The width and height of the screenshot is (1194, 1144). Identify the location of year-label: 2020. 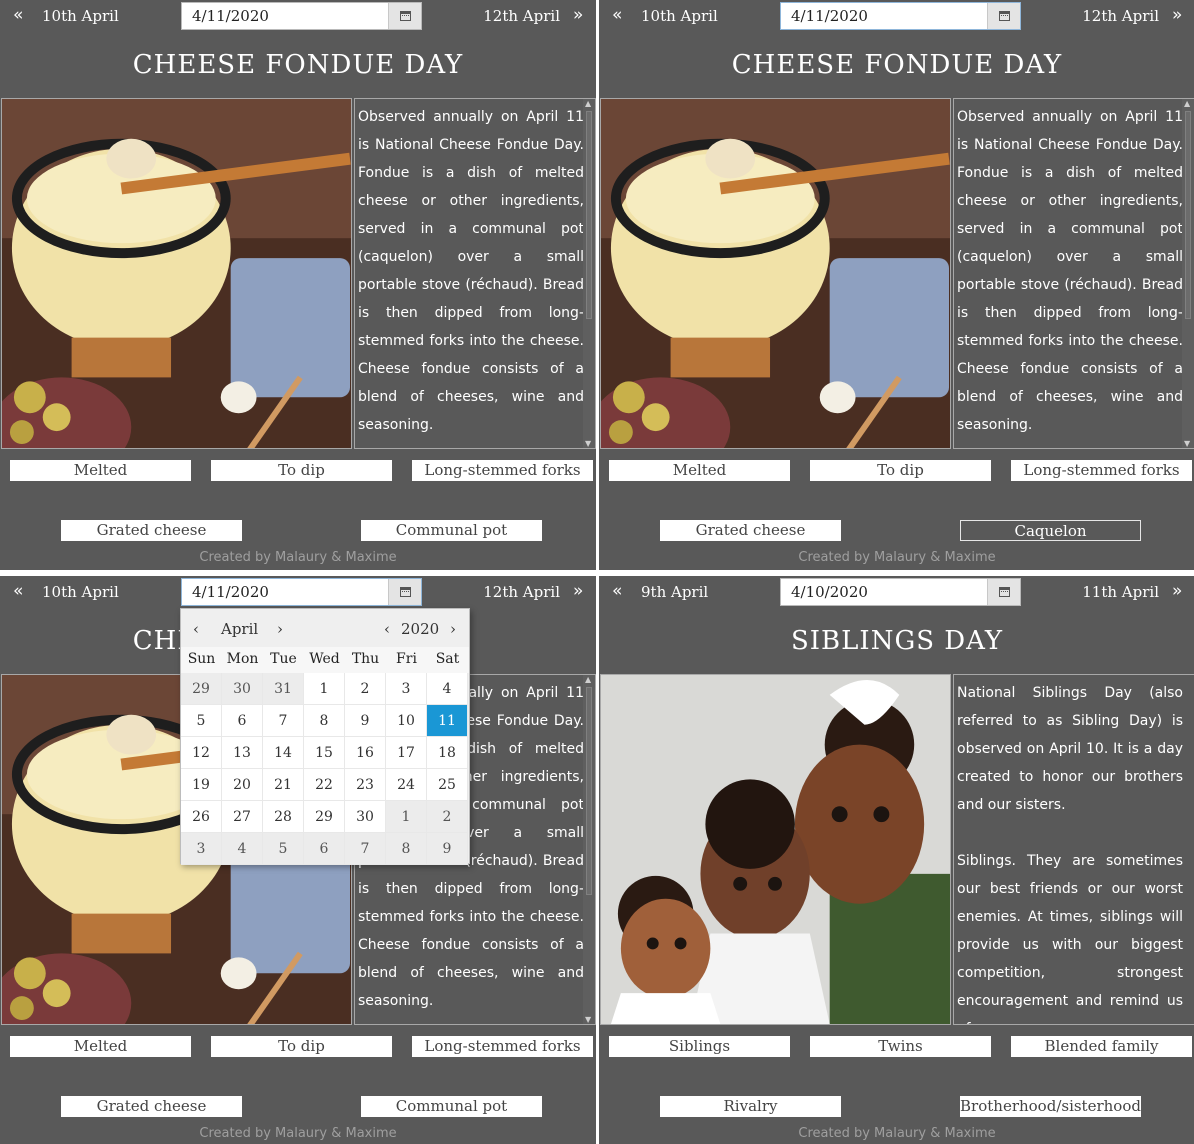
(420, 629).